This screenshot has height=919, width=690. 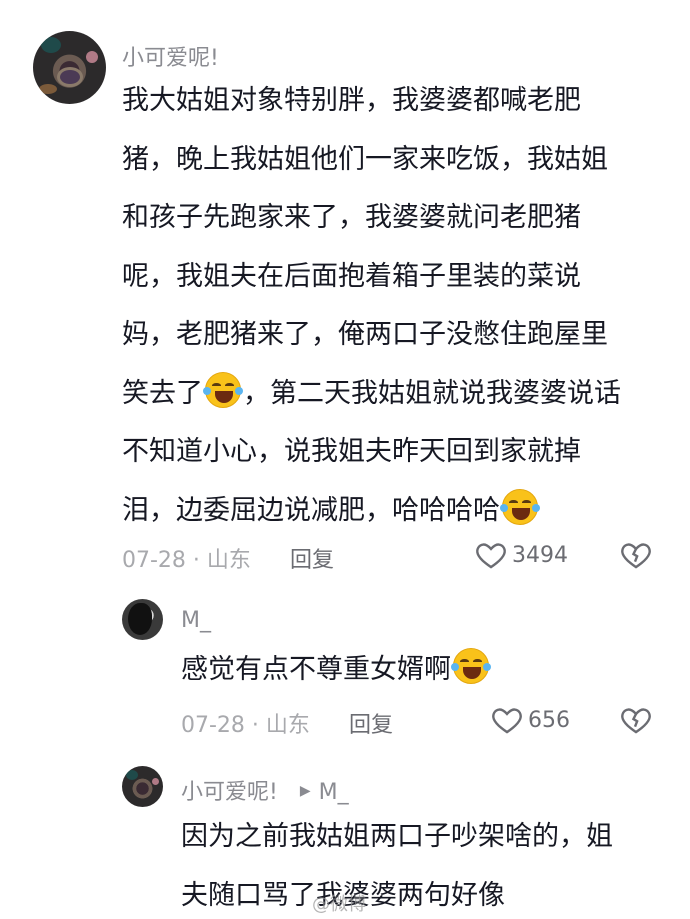 I want to click on comment-line: 呢，我姐夫在后面抱着箱子里装的菜说, so click(x=351, y=276).